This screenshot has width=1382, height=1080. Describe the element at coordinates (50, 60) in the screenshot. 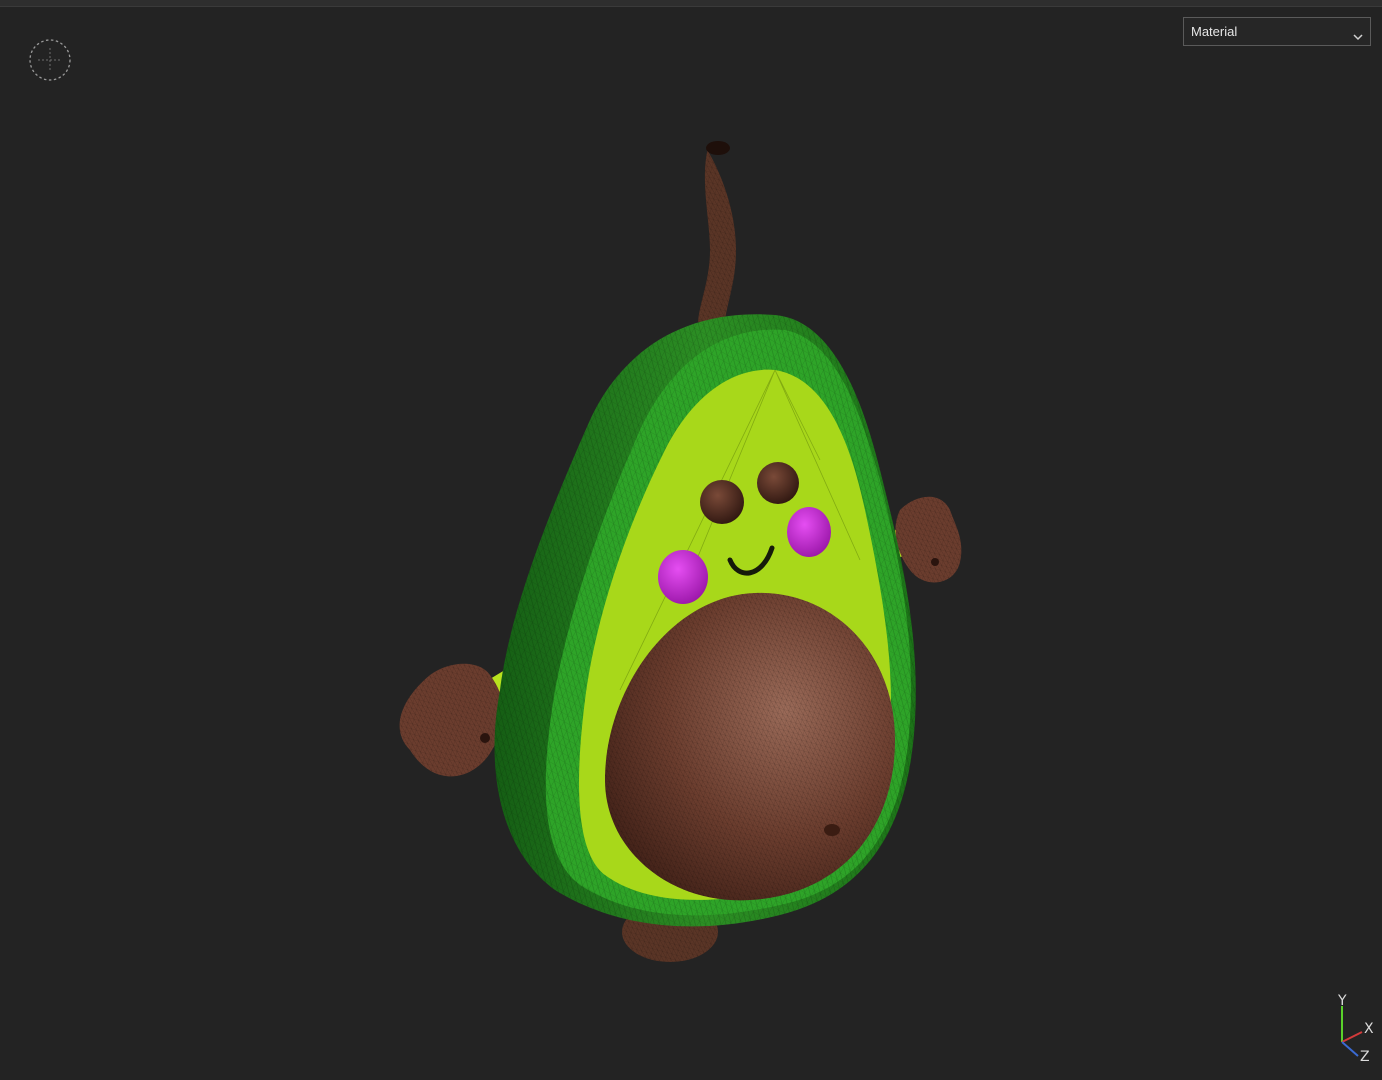

I see `orbit-gizmo-icon` at that location.